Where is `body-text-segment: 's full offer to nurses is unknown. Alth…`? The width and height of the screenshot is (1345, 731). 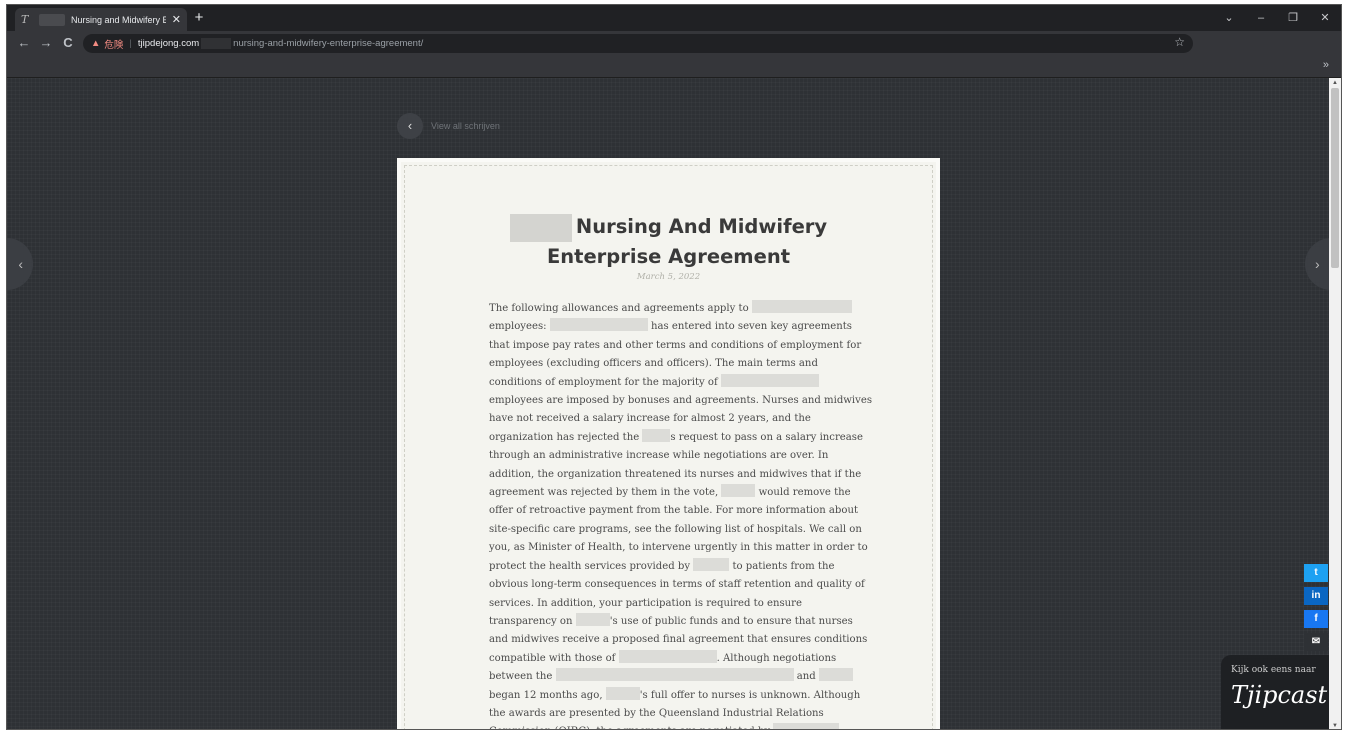 body-text-segment: 's full offer to nurses is unknown. Alth… is located at coordinates (750, 695).